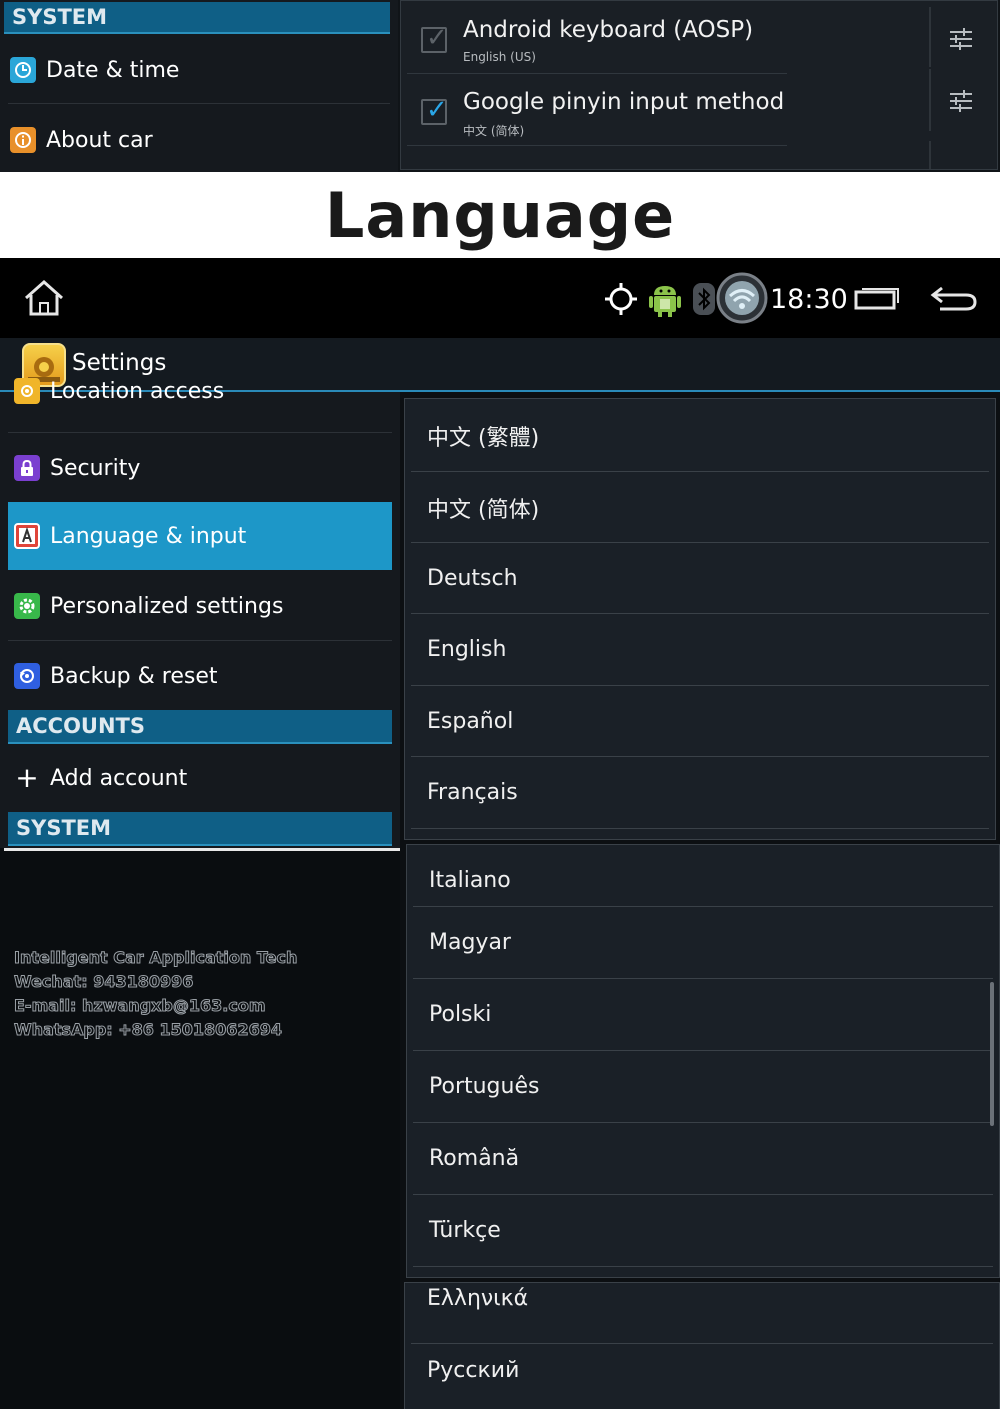 The image size is (1000, 1409). I want to click on banner-title: Language, so click(500, 215).